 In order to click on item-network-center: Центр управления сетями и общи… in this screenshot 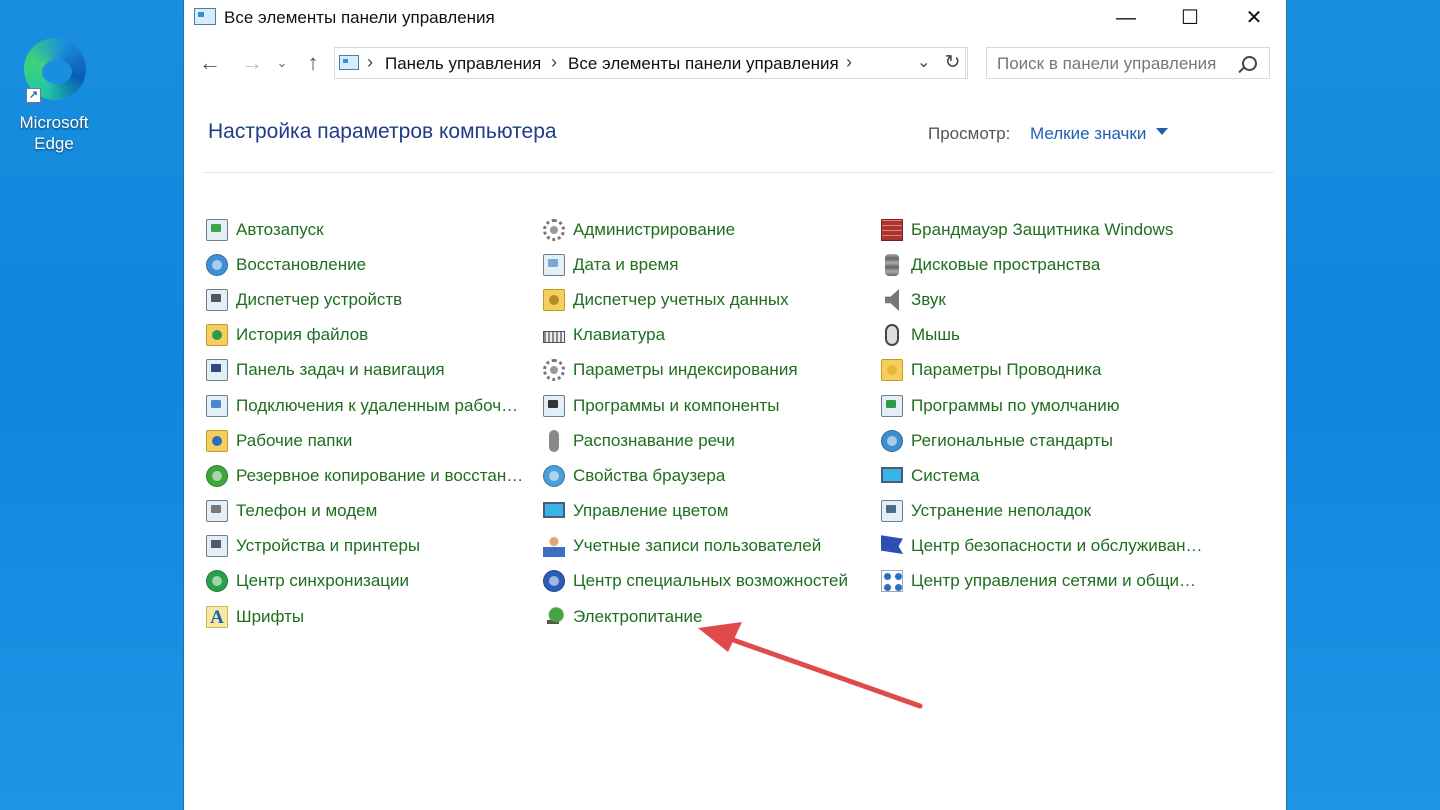, I will do `click(1041, 581)`.